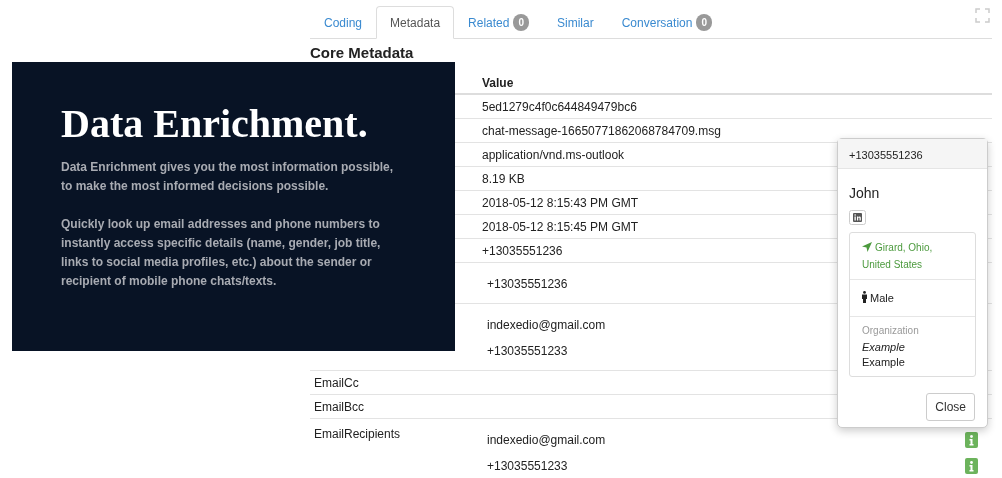 The width and height of the screenshot is (1002, 478). What do you see at coordinates (560, 226) in the screenshot?
I see `field-value: 2018-05-12 8:15:45 PM GMT` at bounding box center [560, 226].